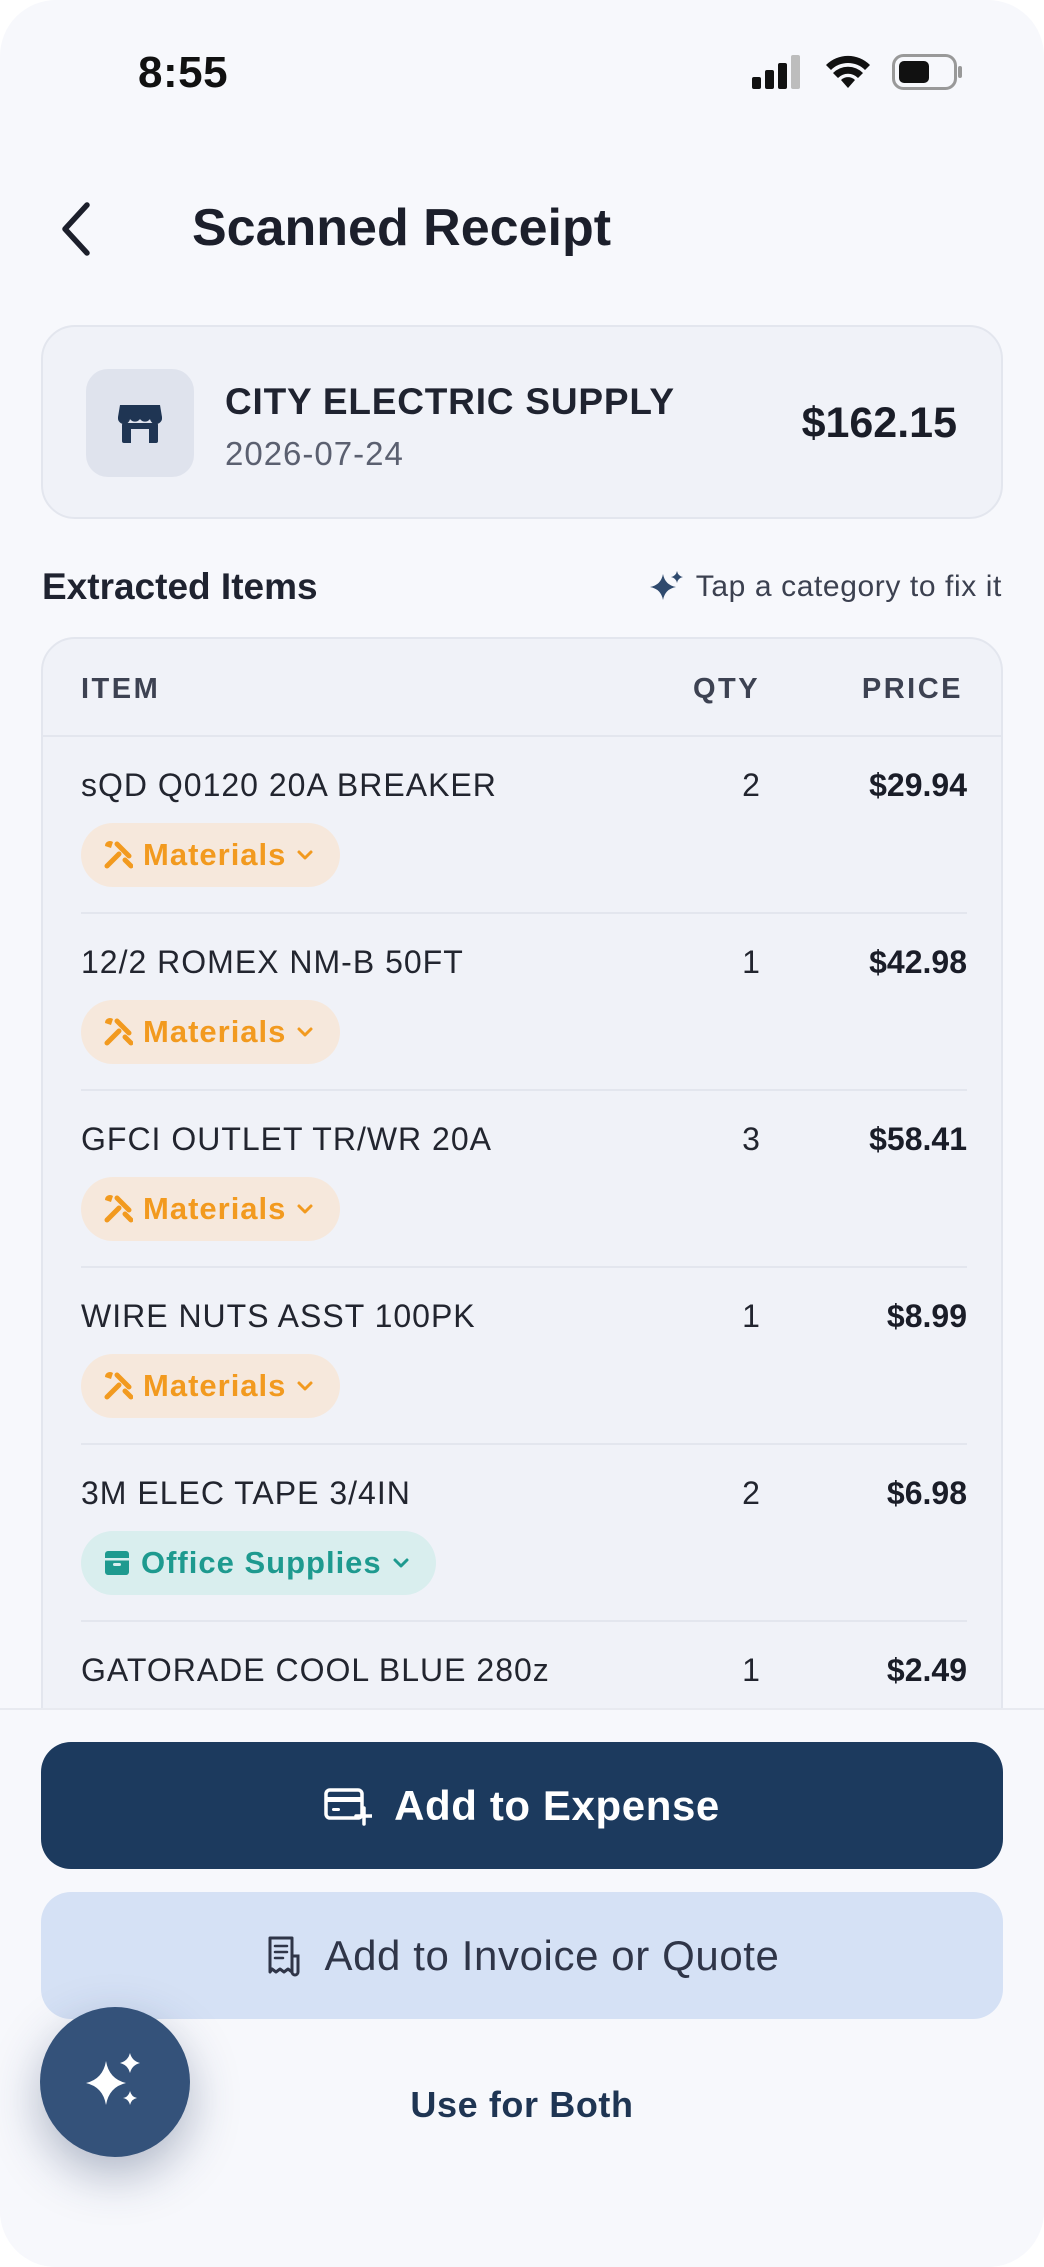 This screenshot has width=1044, height=2267. I want to click on table-row: sQD Q0120 20A BREAKER 2 $29.94 Materials, so click(524, 825).